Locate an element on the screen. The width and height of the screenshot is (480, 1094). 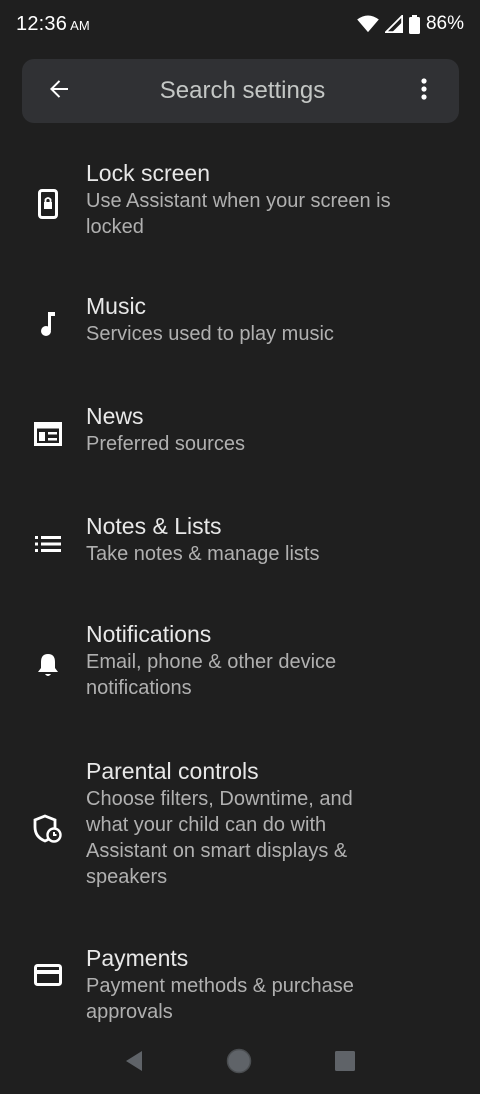
shield-clock-icon is located at coordinates (48, 829).